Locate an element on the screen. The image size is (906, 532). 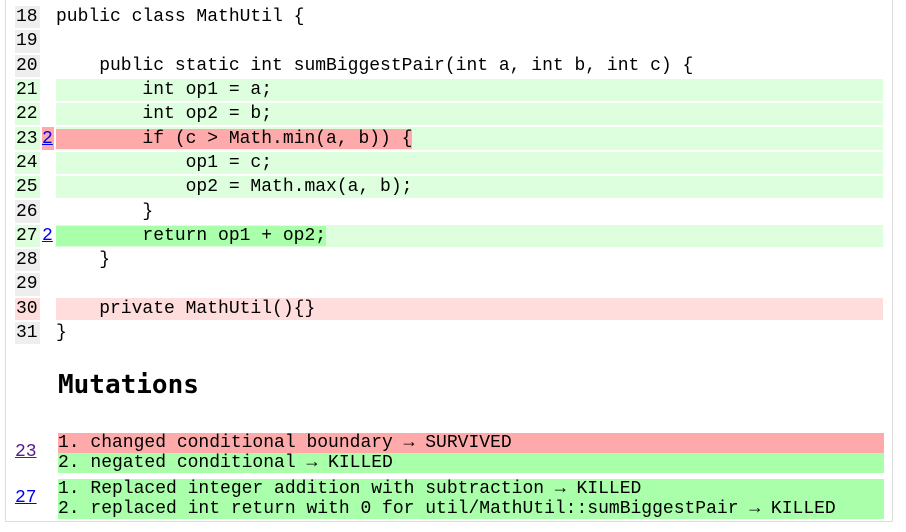
code-text: if (c > Math.min(a, b)) { is located at coordinates (234, 138).